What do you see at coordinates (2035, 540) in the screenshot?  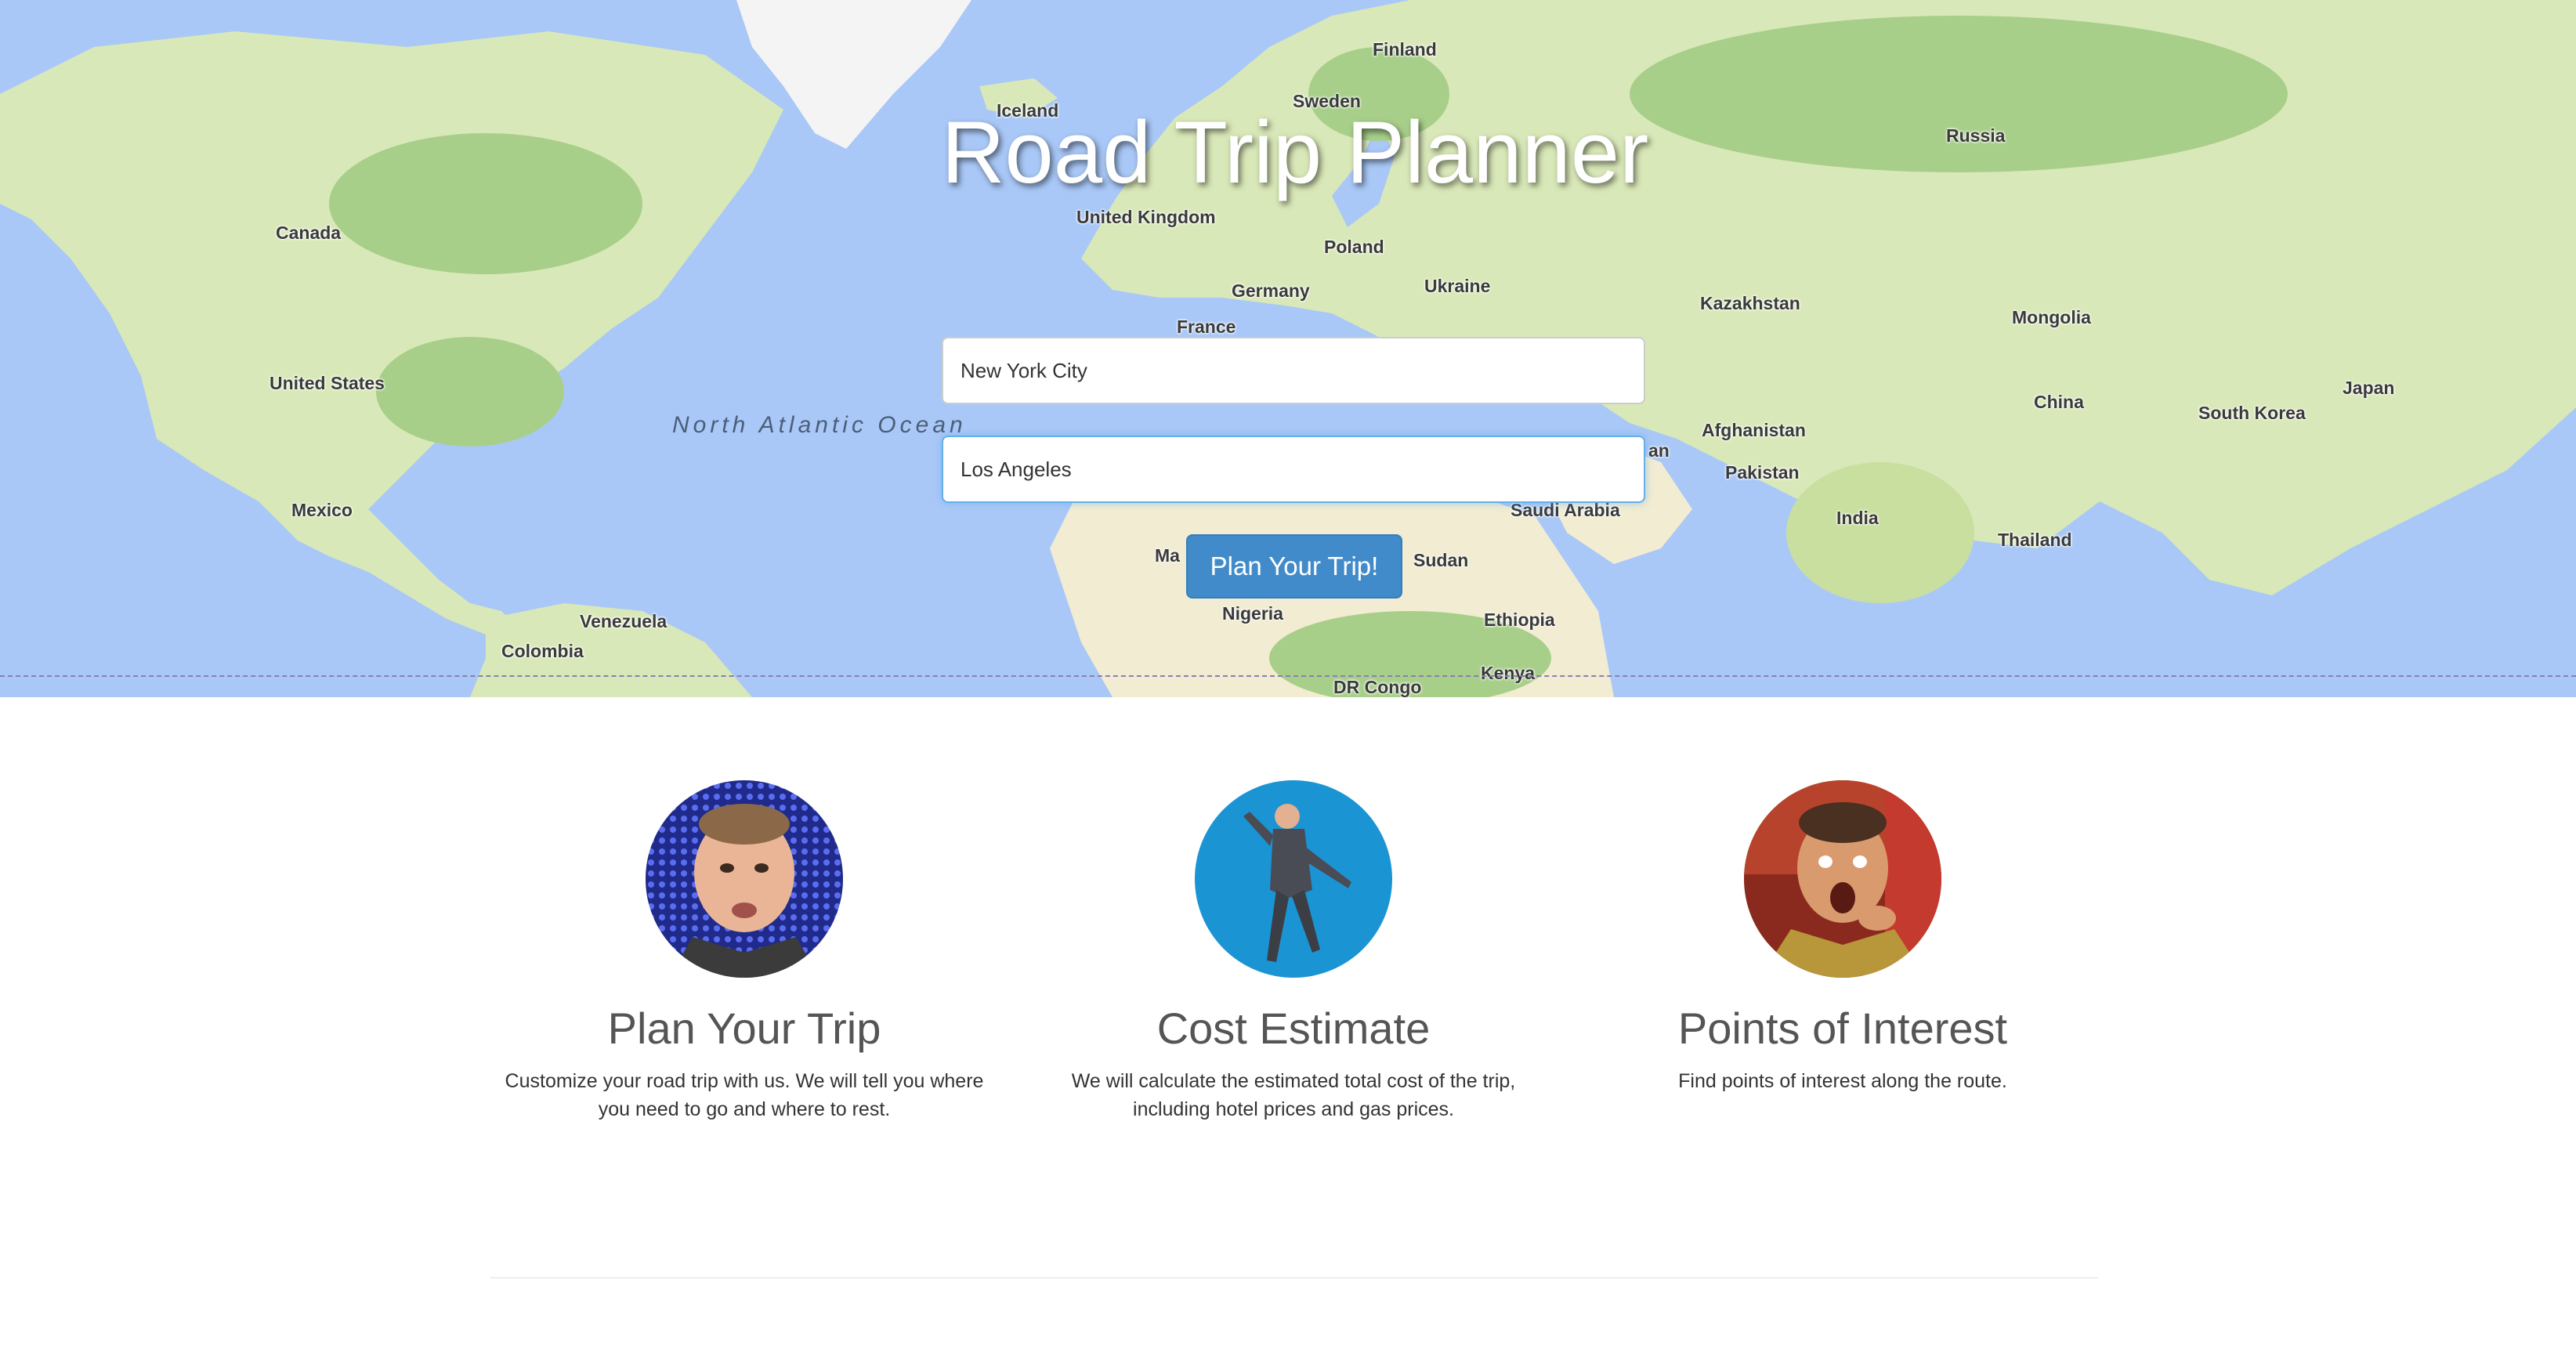 I see `map-label-thailand: Thailand` at bounding box center [2035, 540].